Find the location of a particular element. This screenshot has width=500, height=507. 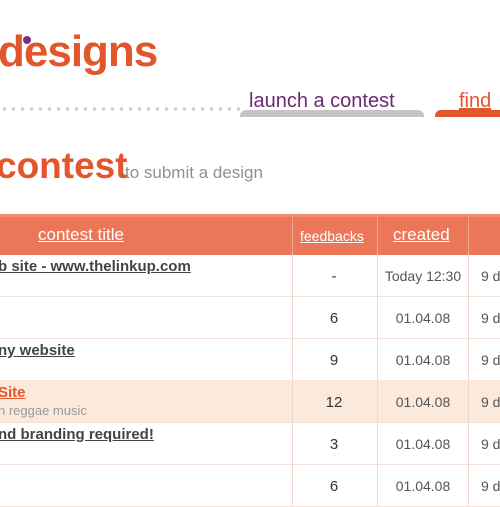

contest-title-link: ny website is located at coordinates (37, 350).